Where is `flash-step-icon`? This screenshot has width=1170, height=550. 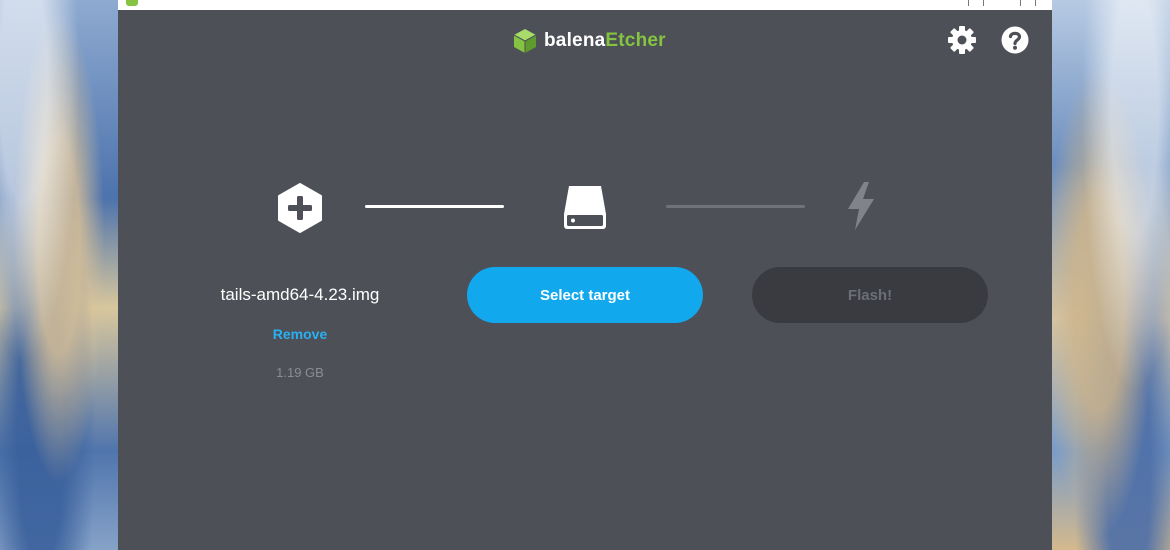 flash-step-icon is located at coordinates (861, 206).